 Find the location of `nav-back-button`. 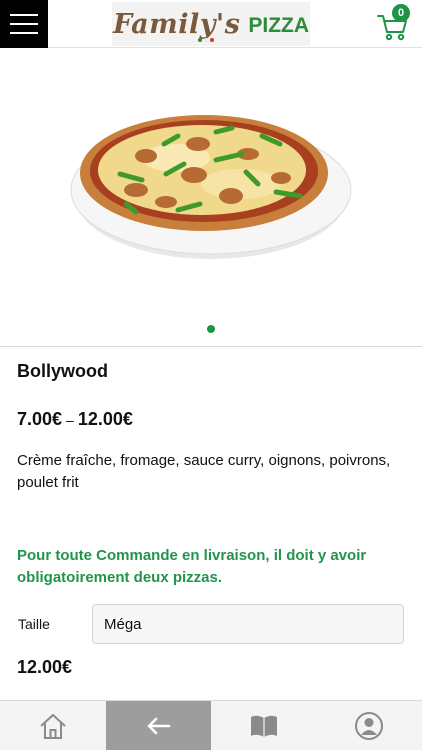

nav-back-button is located at coordinates (158, 725).